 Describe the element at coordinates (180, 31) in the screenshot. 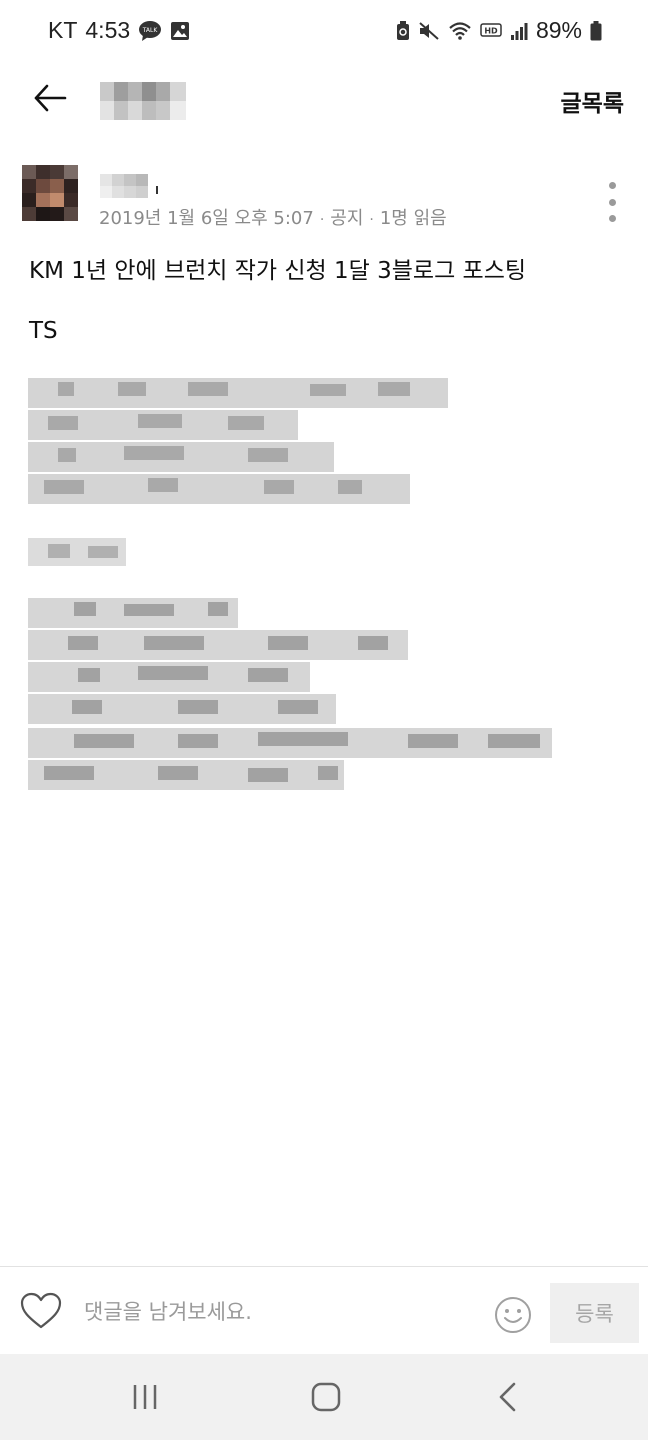

I see `image-icon` at that location.